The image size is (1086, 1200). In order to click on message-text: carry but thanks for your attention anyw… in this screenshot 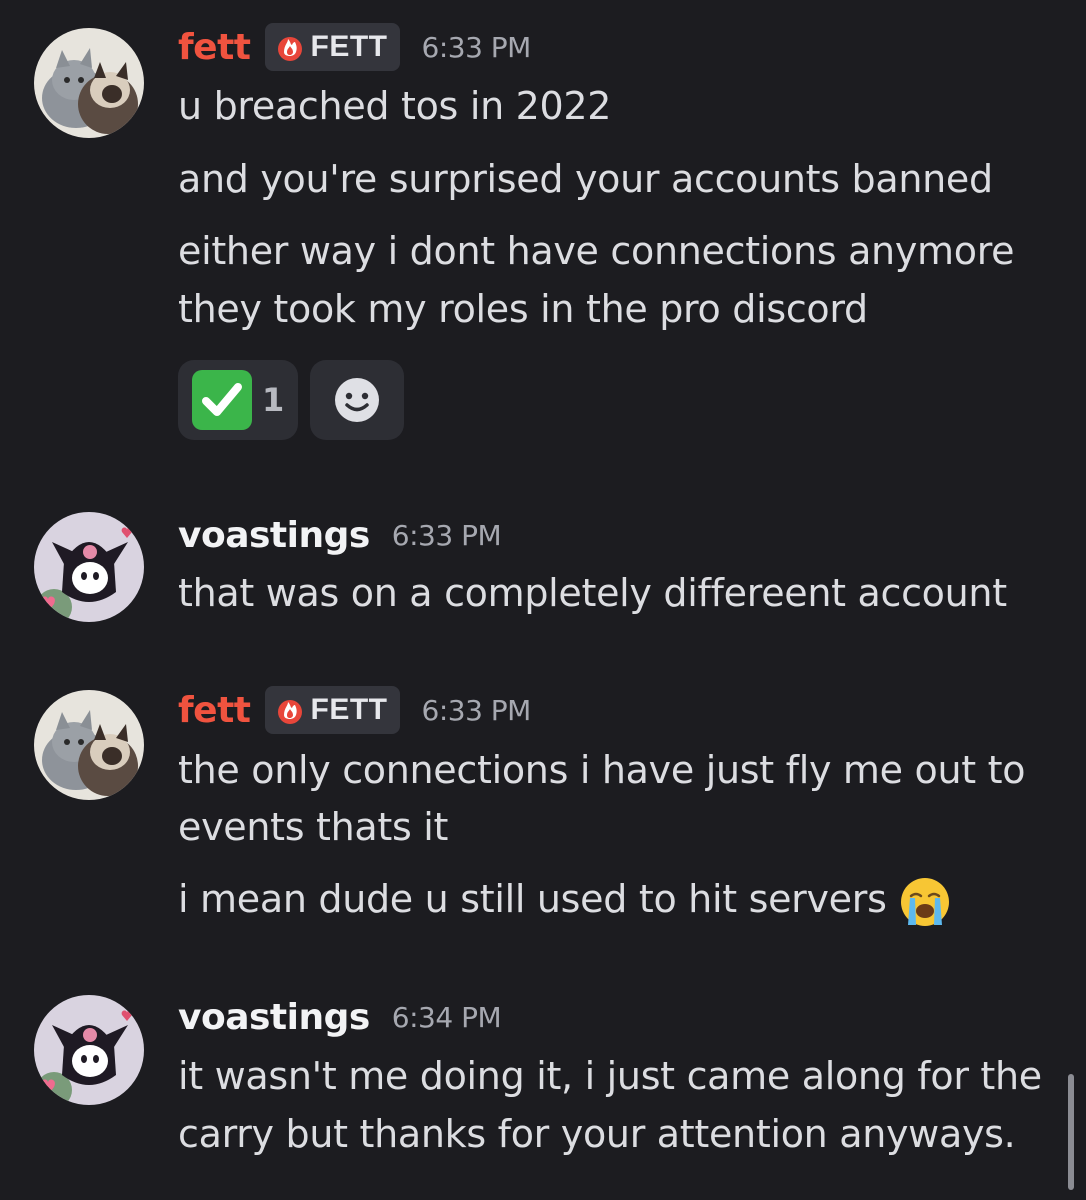, I will do `click(597, 1134)`.